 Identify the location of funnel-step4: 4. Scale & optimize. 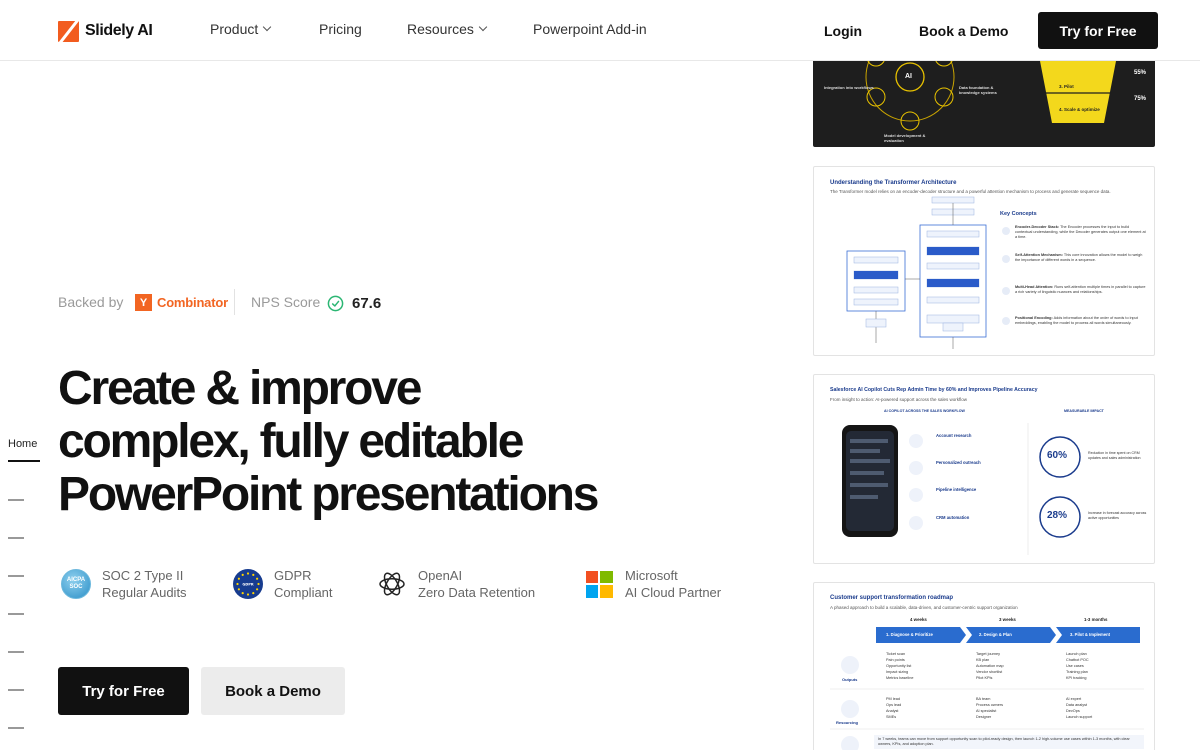
(1079, 109).